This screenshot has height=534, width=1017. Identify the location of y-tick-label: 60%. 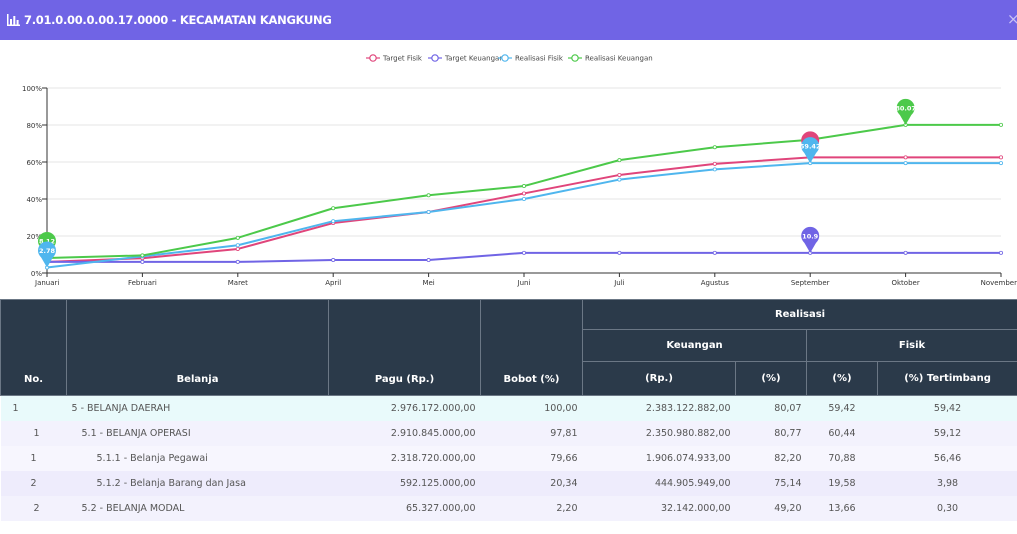
(34, 163).